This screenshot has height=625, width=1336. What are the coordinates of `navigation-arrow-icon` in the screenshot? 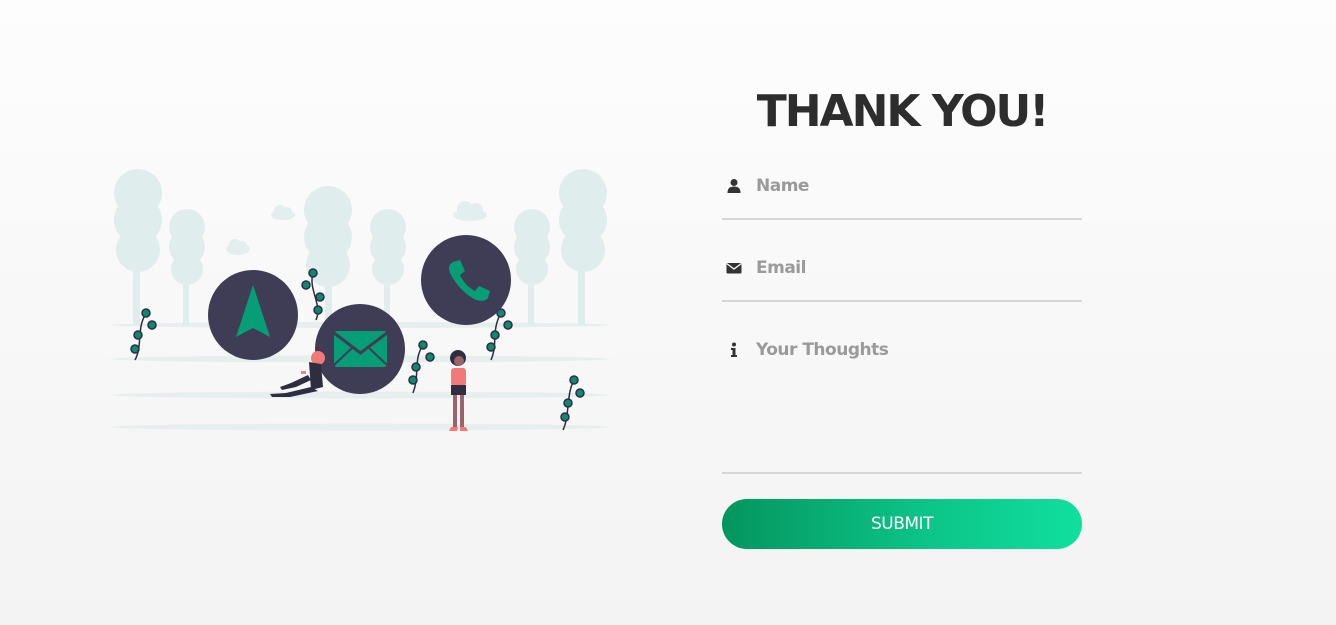 It's located at (253, 315).